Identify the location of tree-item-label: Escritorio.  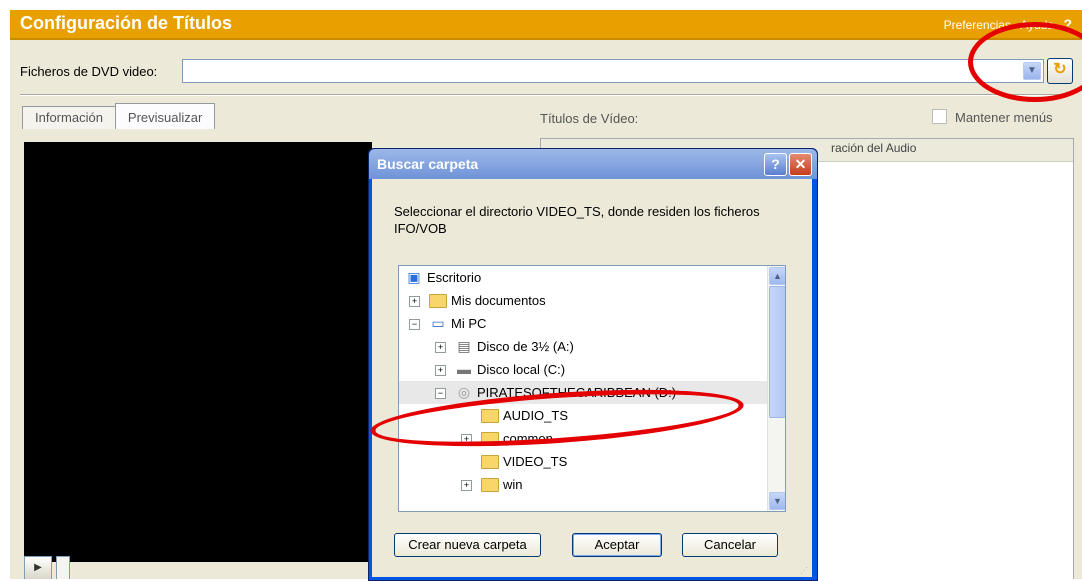
(454, 277).